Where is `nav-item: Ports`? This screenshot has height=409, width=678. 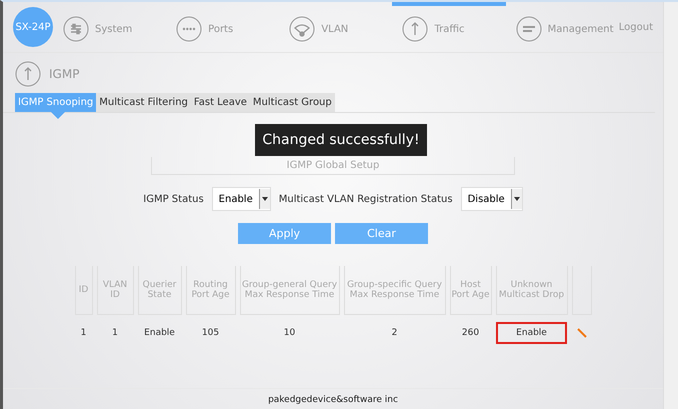
nav-item: Ports is located at coordinates (223, 27).